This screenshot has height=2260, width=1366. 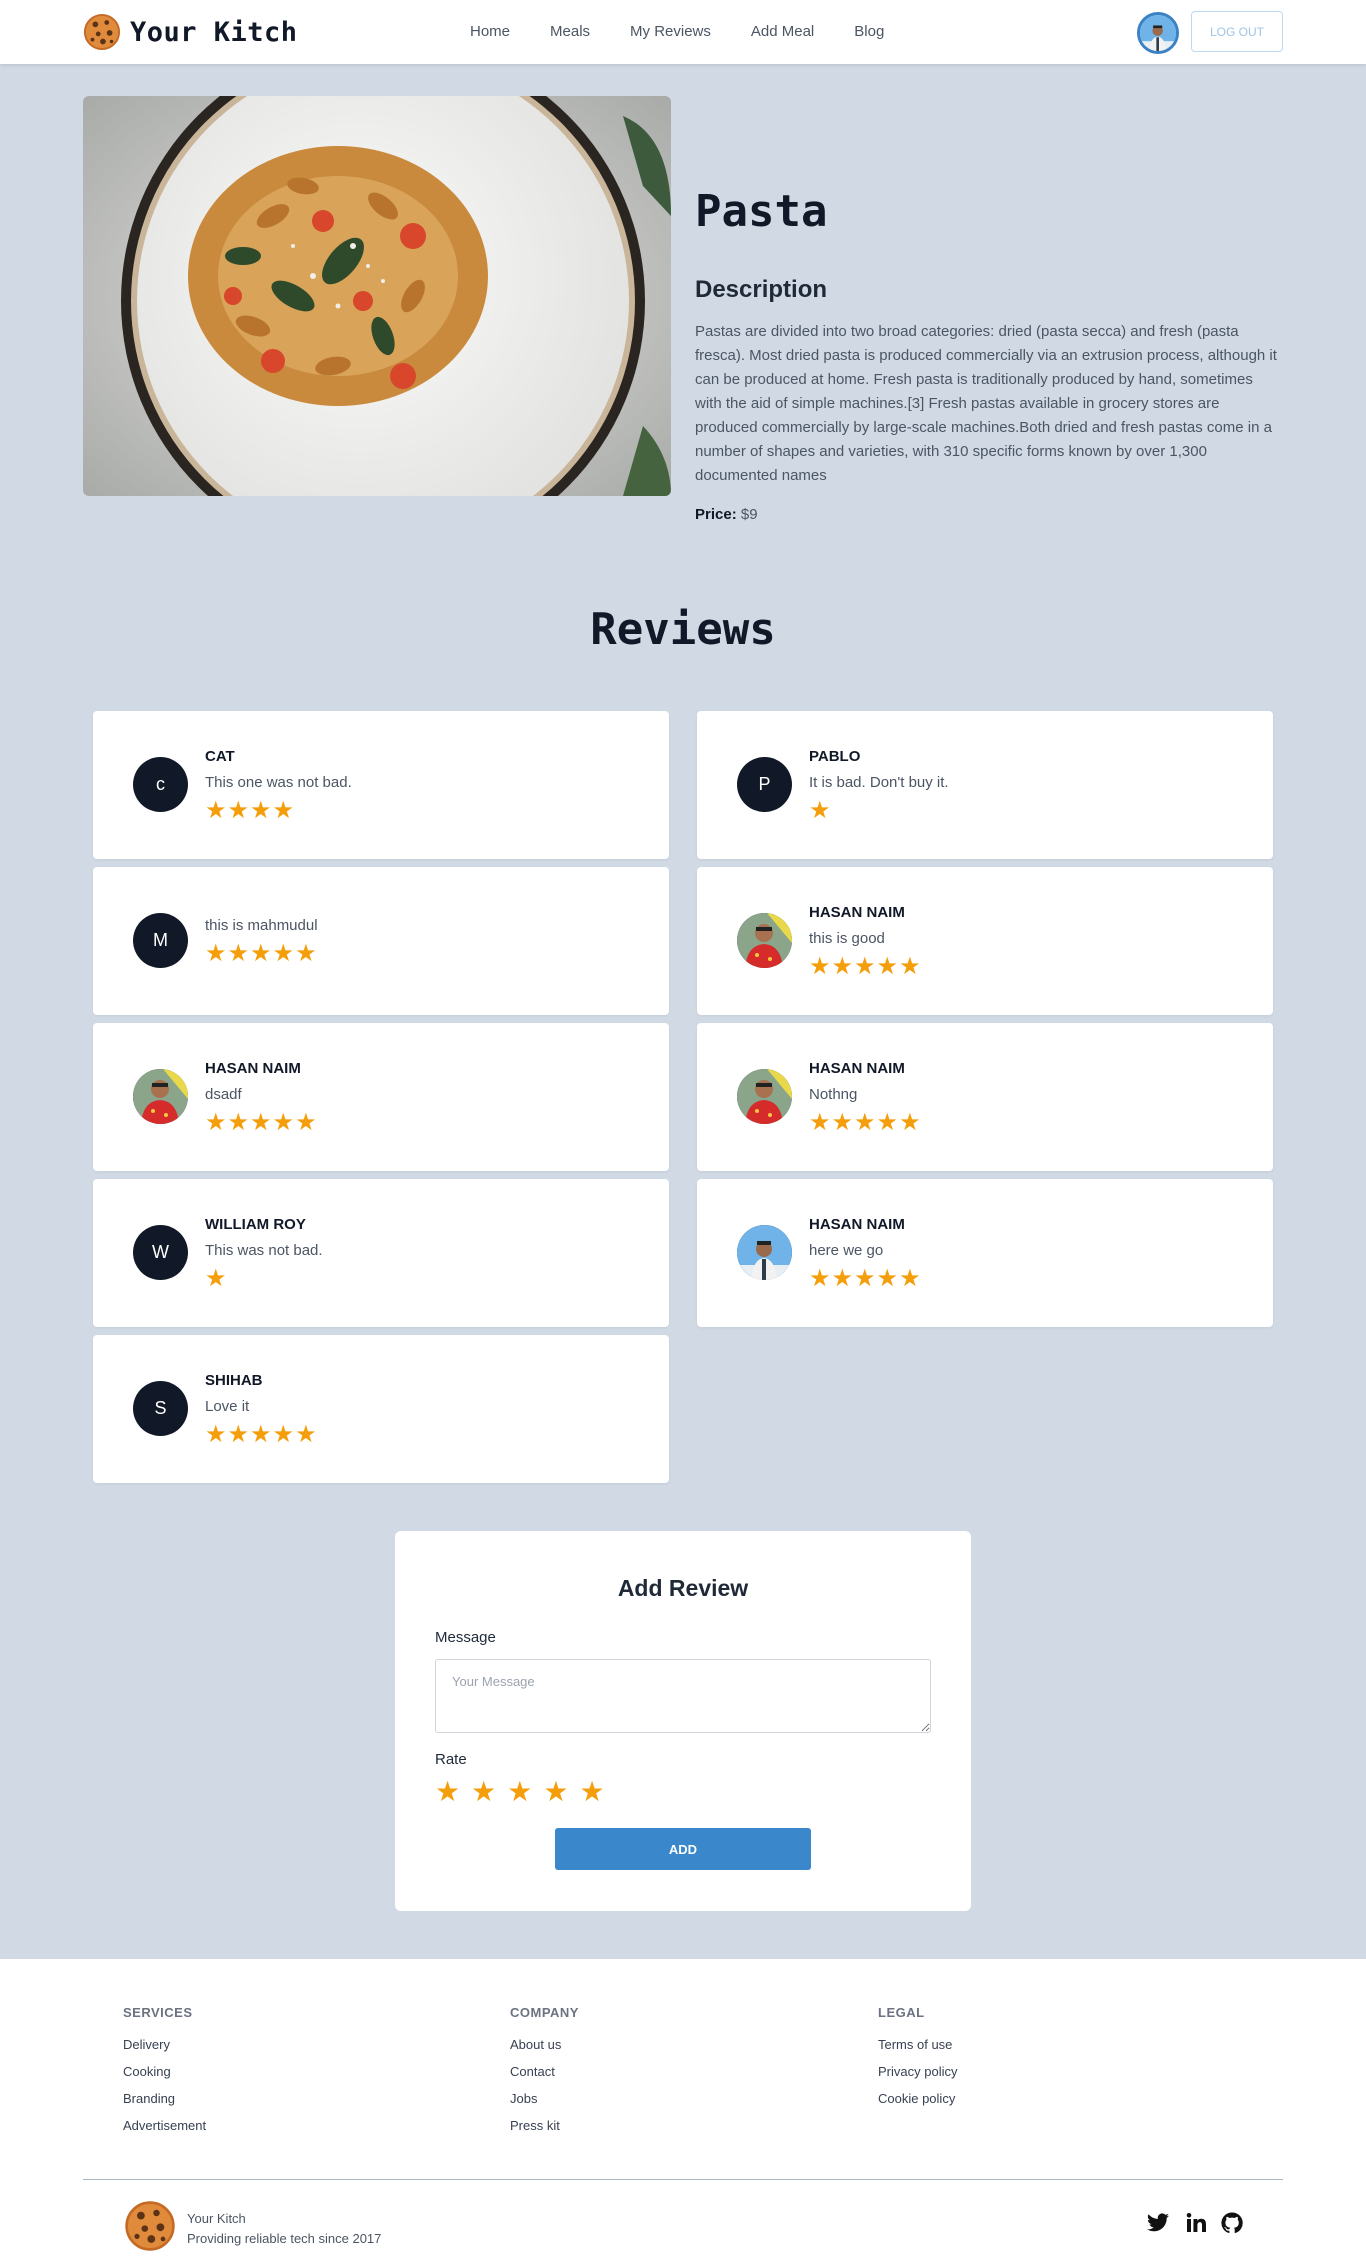 I want to click on description-heading: Description, so click(x=761, y=289).